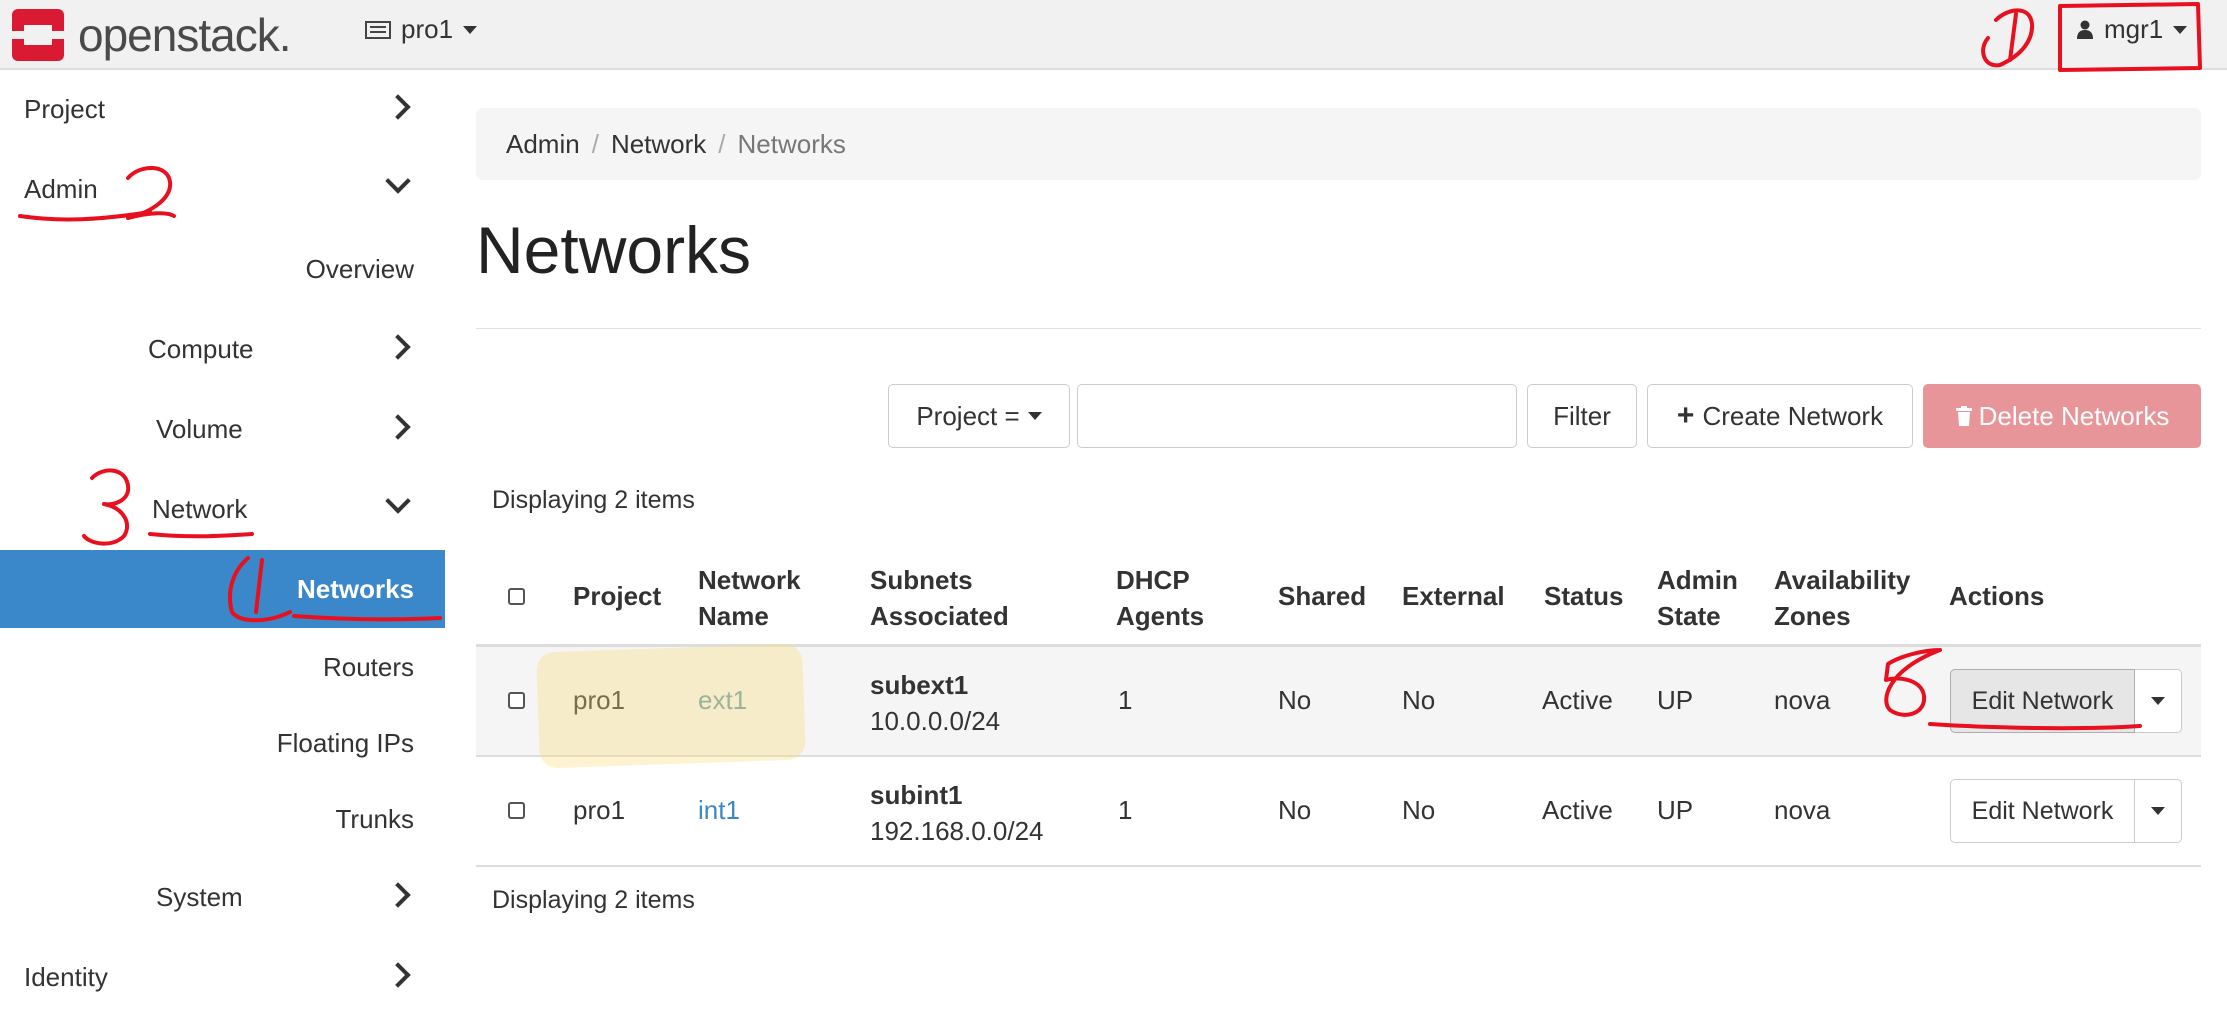  I want to click on user-menu: mgr1, so click(2132, 29).